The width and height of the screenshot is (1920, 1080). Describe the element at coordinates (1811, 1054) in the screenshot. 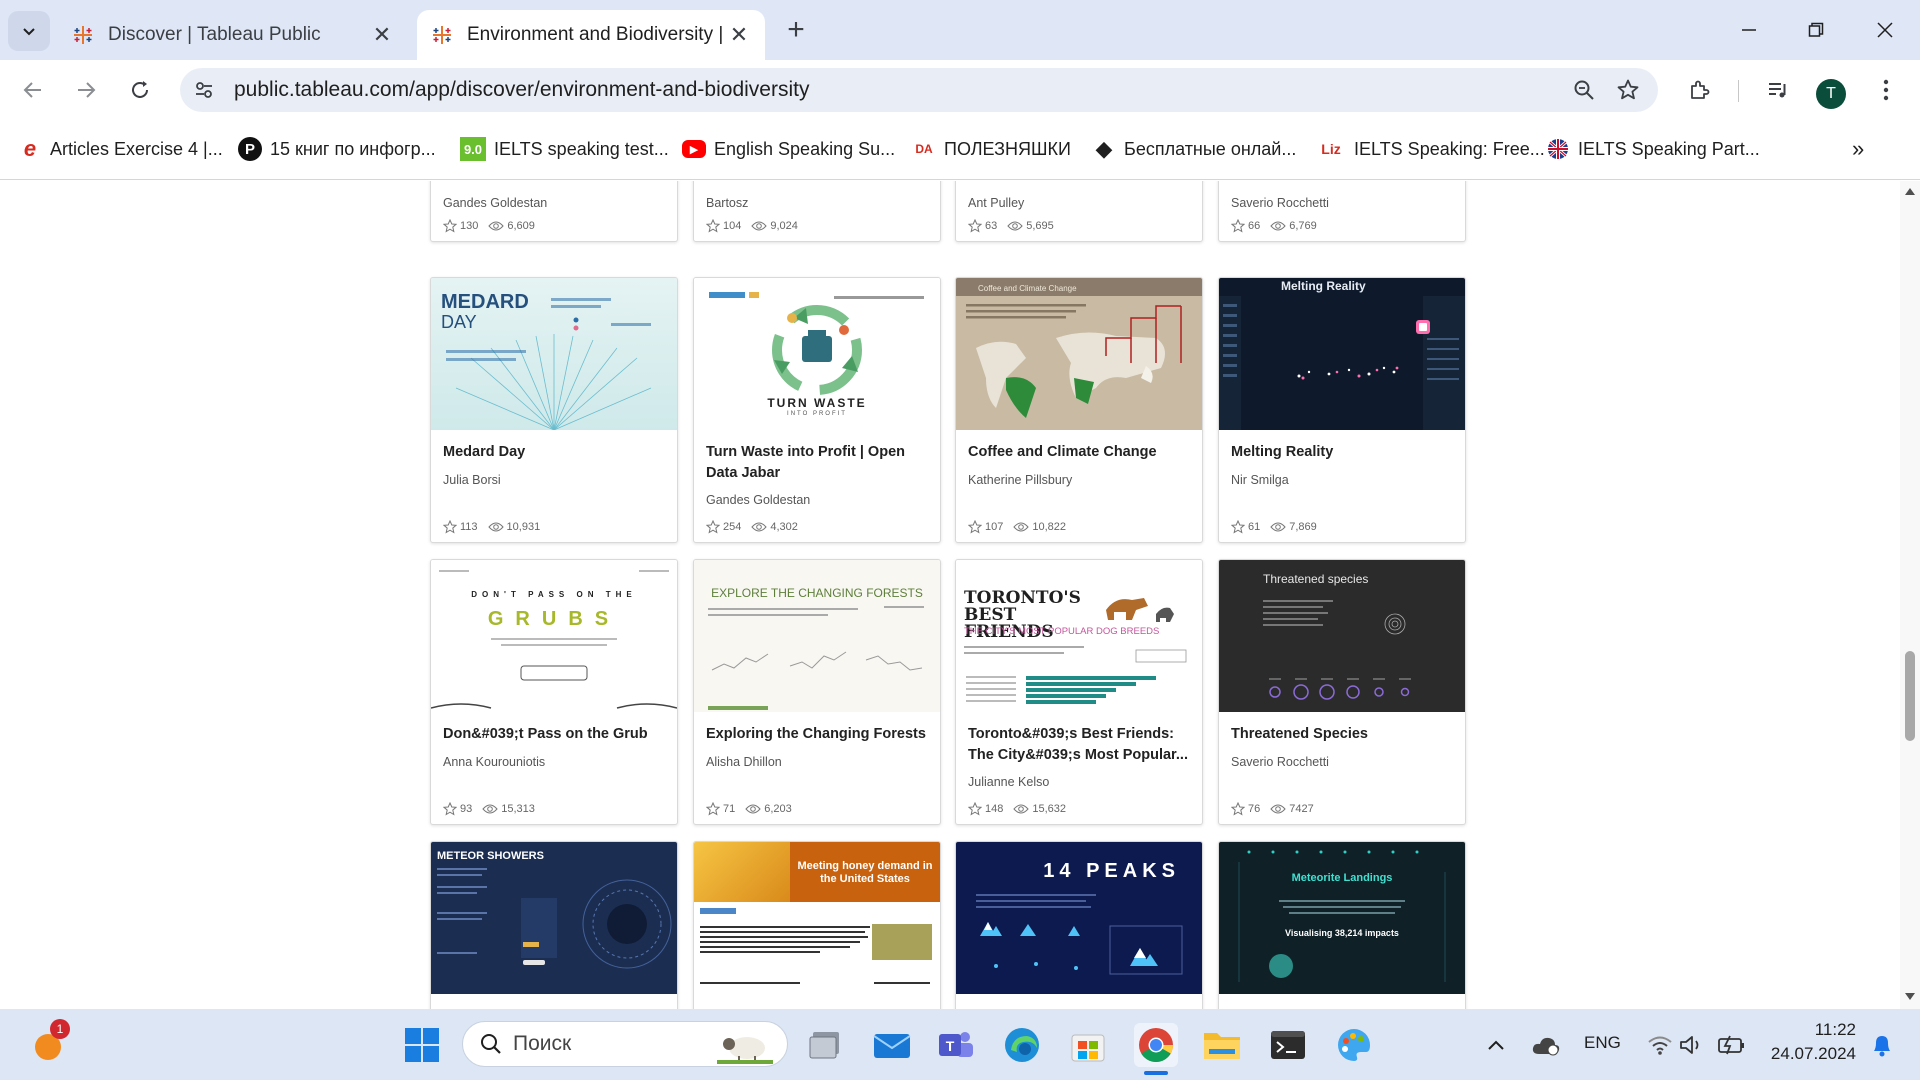

I see `clock-date: 24.07.2024` at that location.